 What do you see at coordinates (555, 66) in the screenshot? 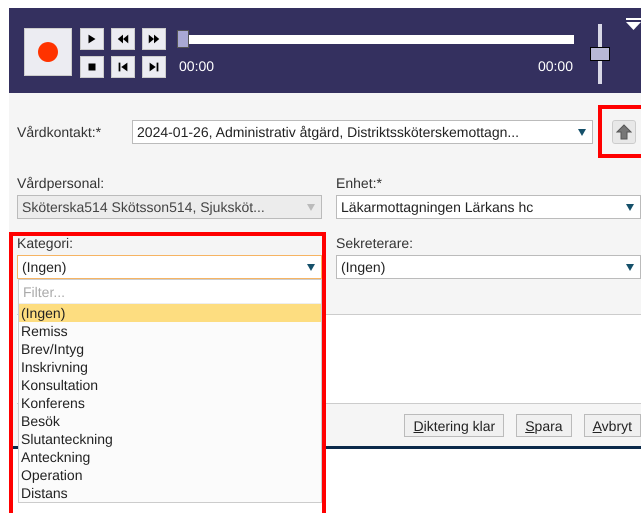
I see `total-time: 00:00` at bounding box center [555, 66].